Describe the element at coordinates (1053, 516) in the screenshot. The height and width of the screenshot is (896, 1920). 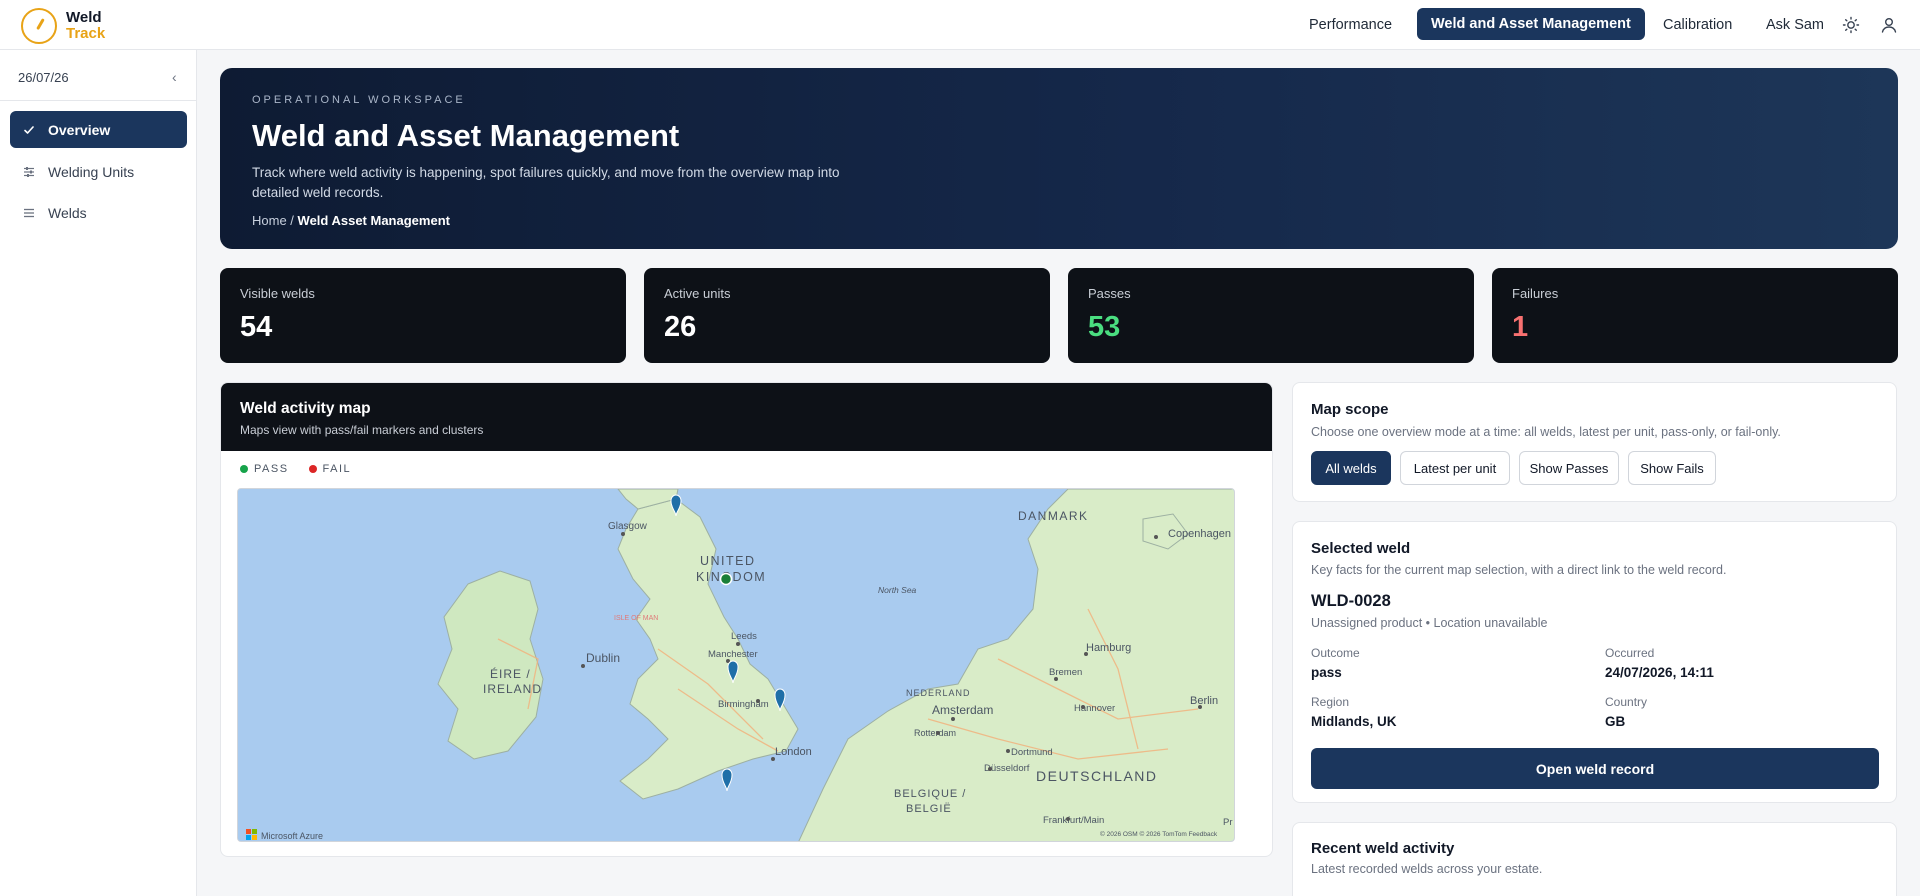
I see `map-label-danmark: DANMARK` at that location.